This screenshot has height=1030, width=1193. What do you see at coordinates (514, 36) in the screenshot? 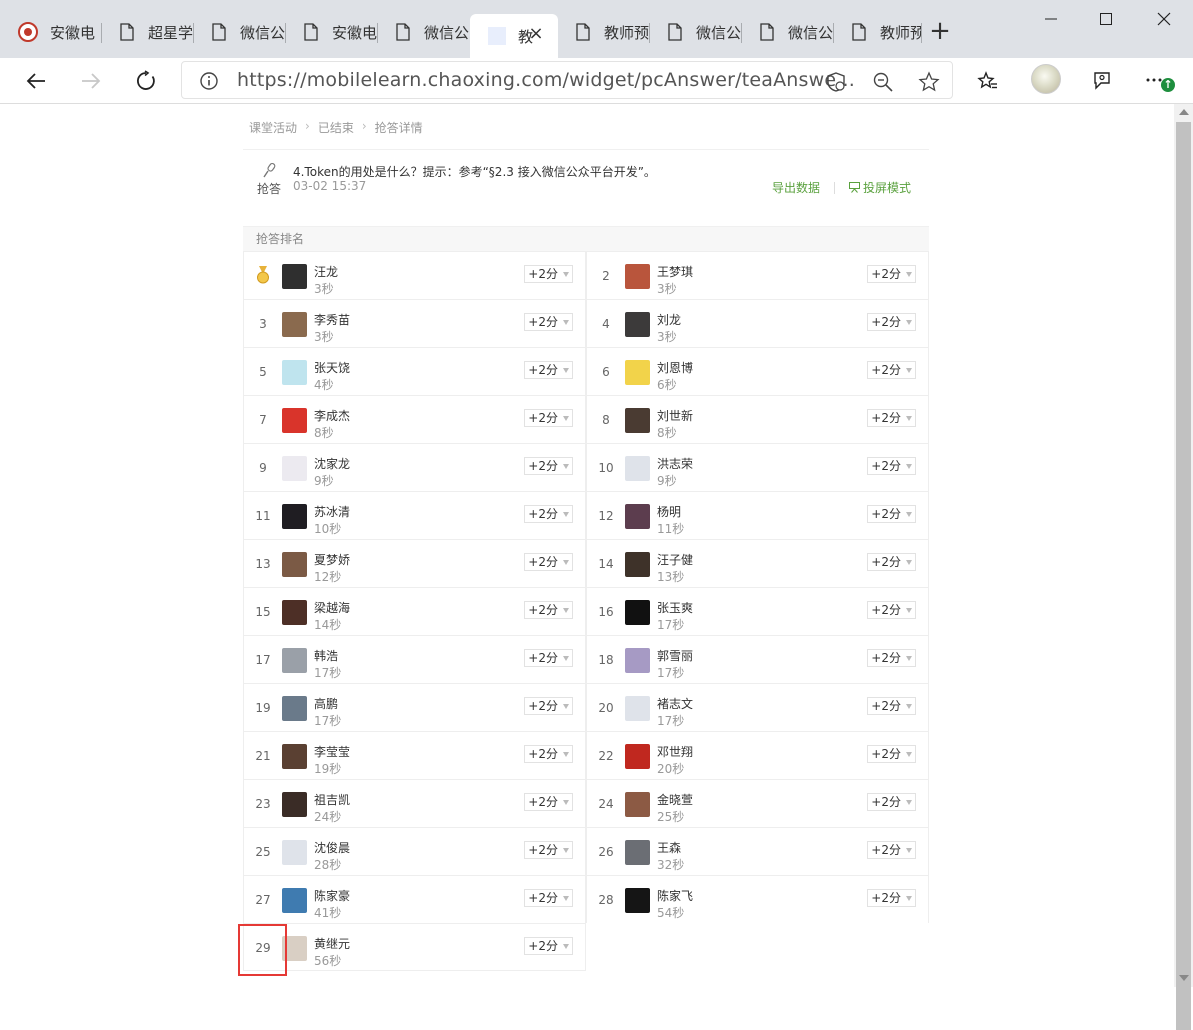
I see `browser-tab: 教 ×` at bounding box center [514, 36].